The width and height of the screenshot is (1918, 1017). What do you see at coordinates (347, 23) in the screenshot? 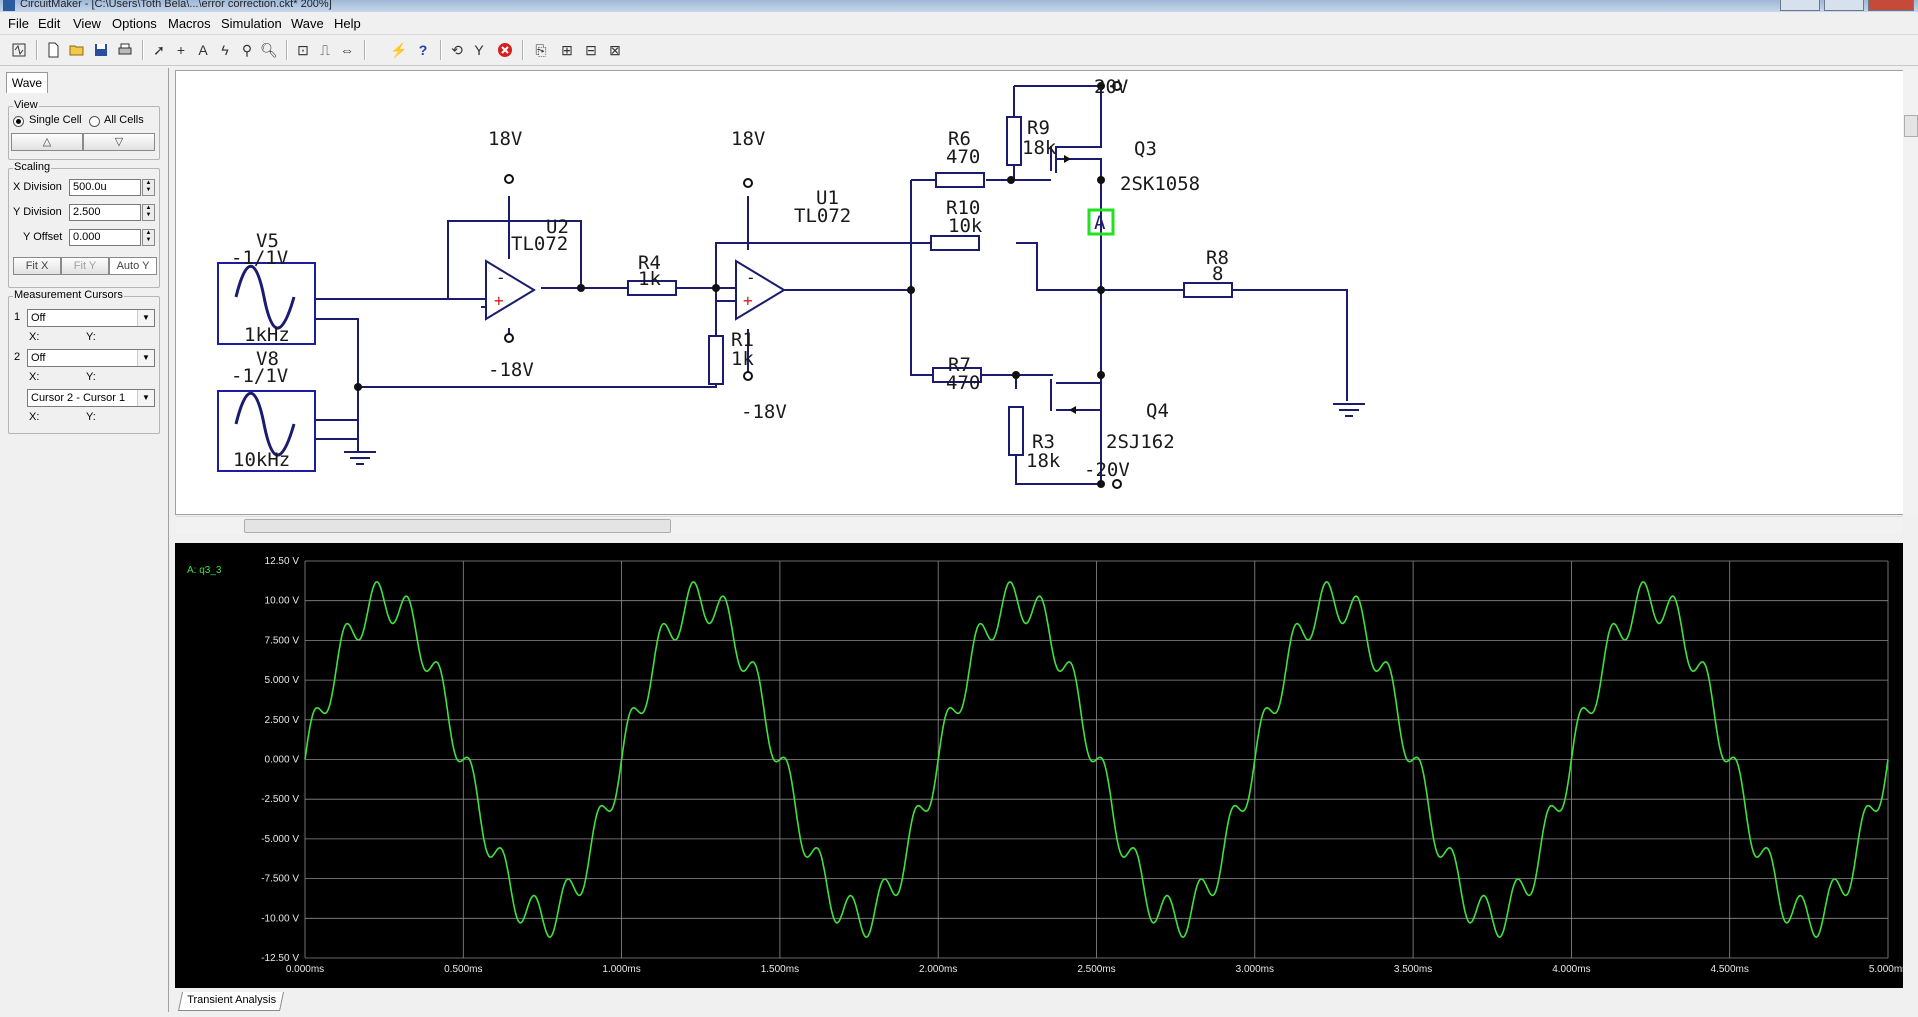
I see `menu-help: Help` at bounding box center [347, 23].